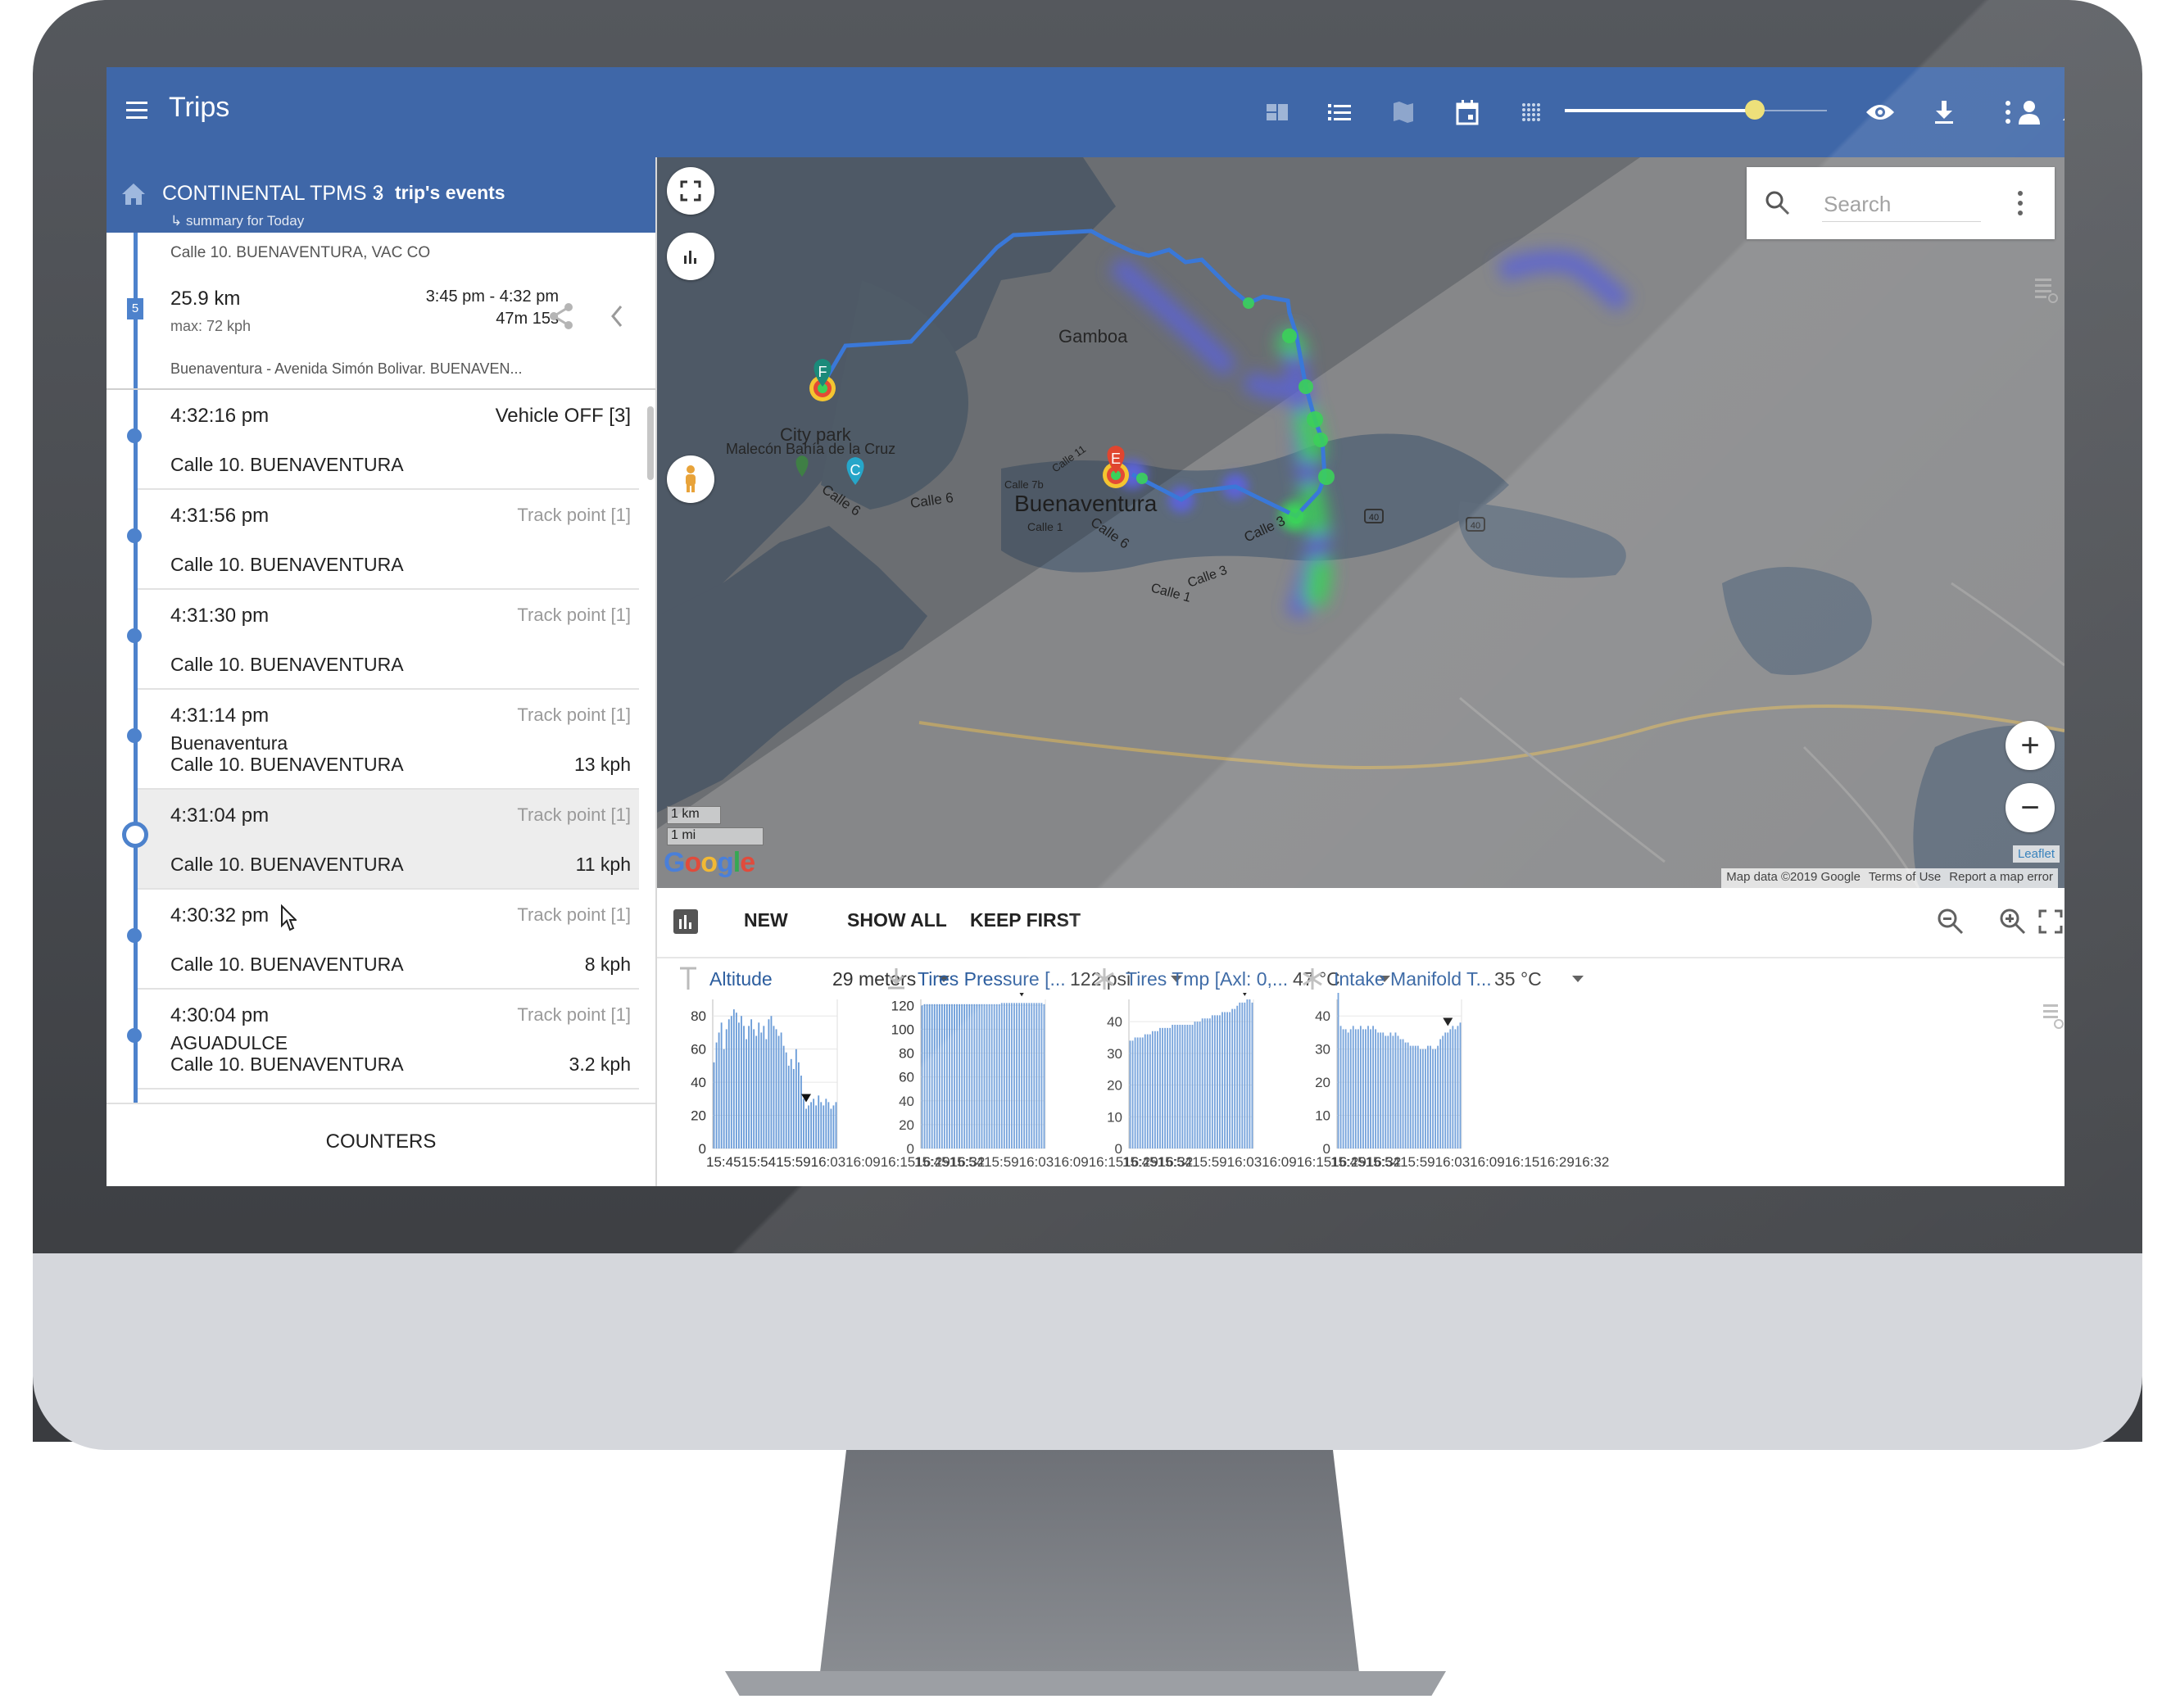 Image resolution: width=2171 pixels, height=1708 pixels. Describe the element at coordinates (1089, 1565) in the screenshot. I see `monitor-stand` at that location.